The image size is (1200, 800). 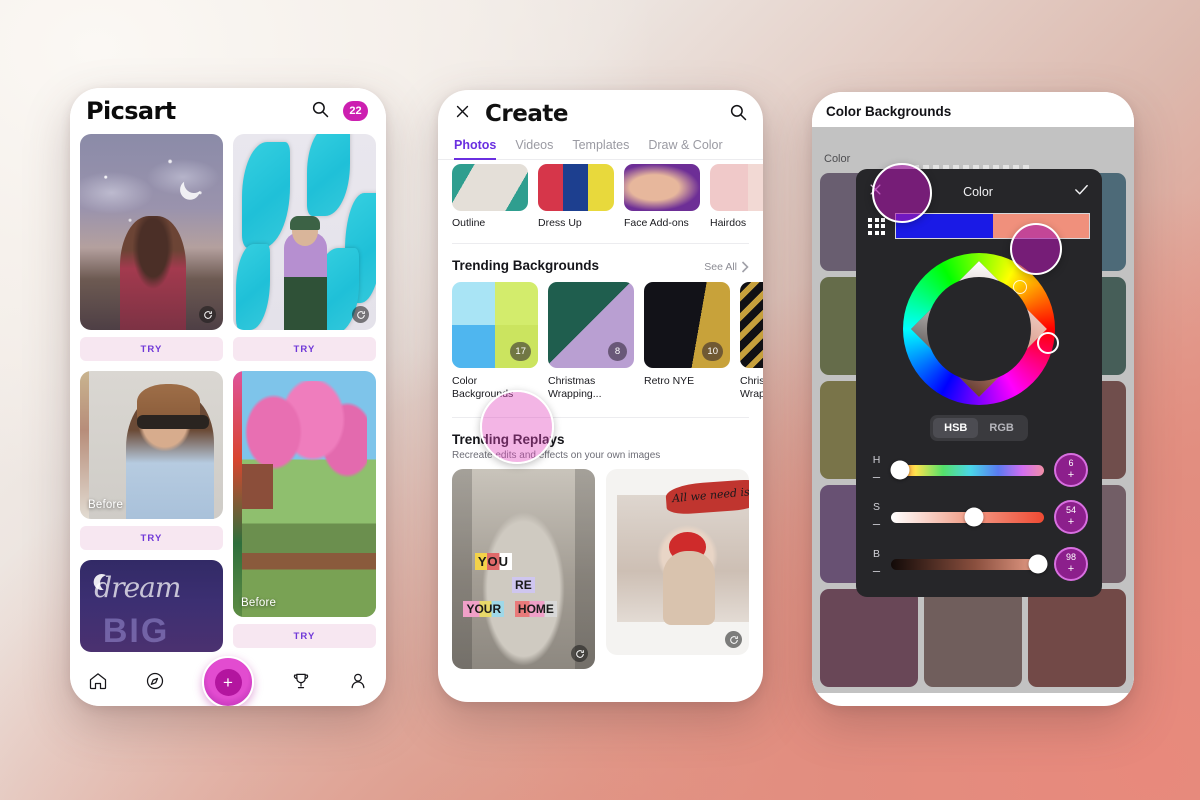 I want to click on check-icon, so click(x=1081, y=192).